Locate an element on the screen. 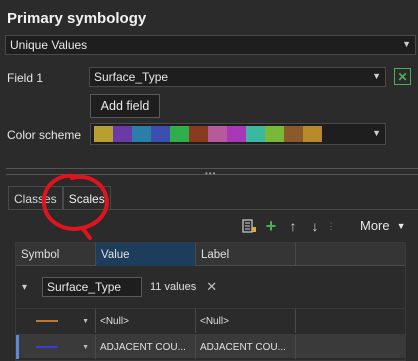 Image resolution: width=418 pixels, height=361 pixels. grid-toolbar: + ↑ ↓ ⋮ is located at coordinates (287, 226).